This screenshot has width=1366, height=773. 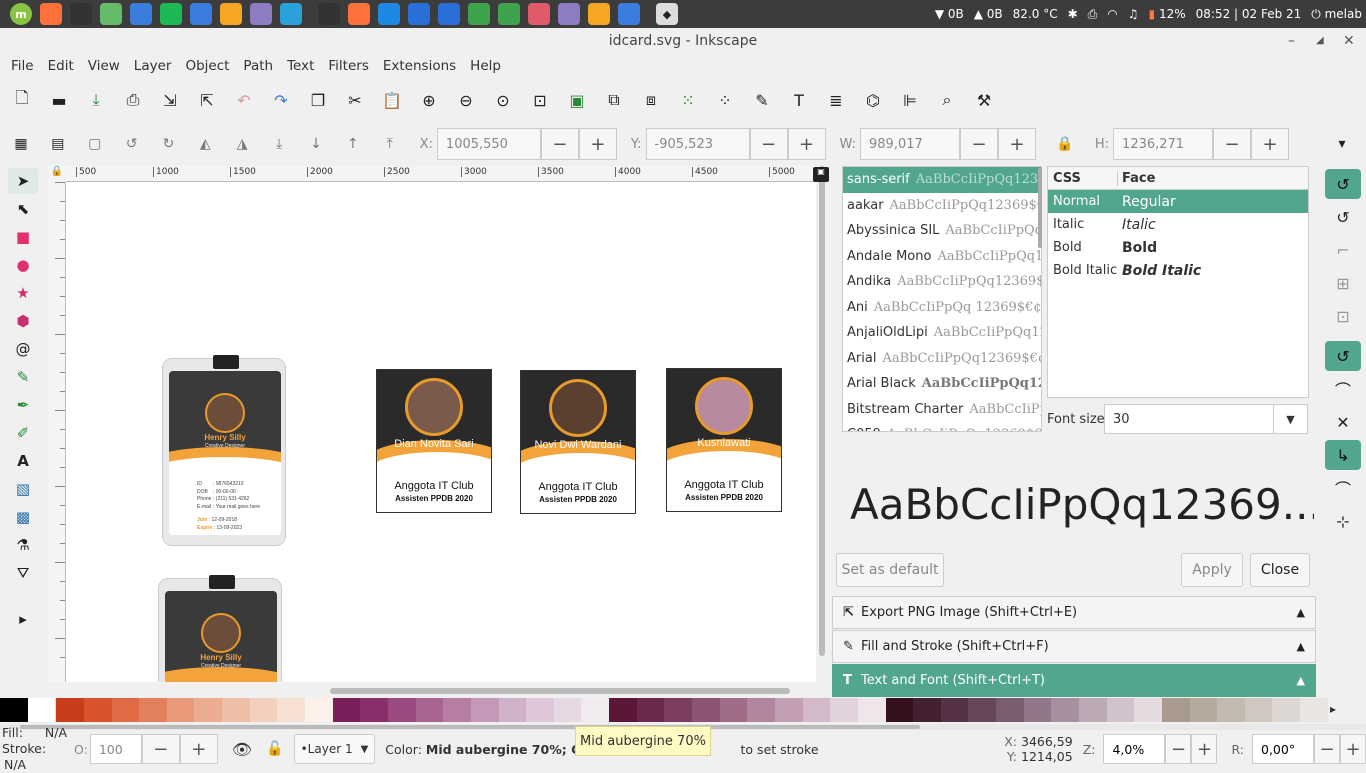 I want to click on font-list-item: Abyssinica SILAaBbCcIiPpQq123, so click(x=942, y=231).